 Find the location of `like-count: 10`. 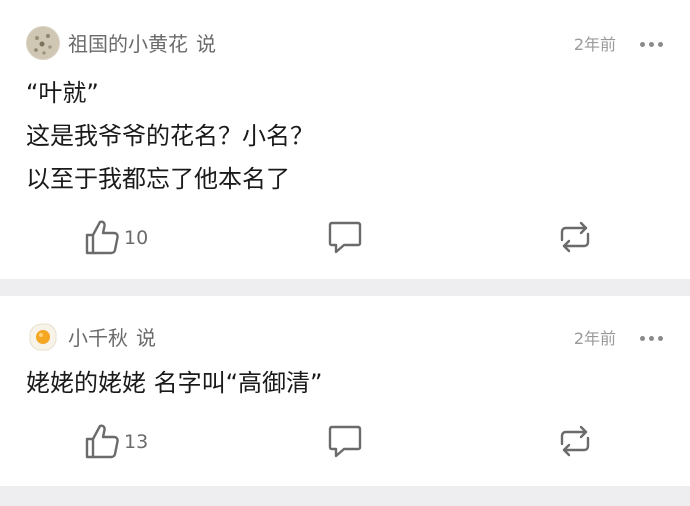

like-count: 10 is located at coordinates (136, 238).